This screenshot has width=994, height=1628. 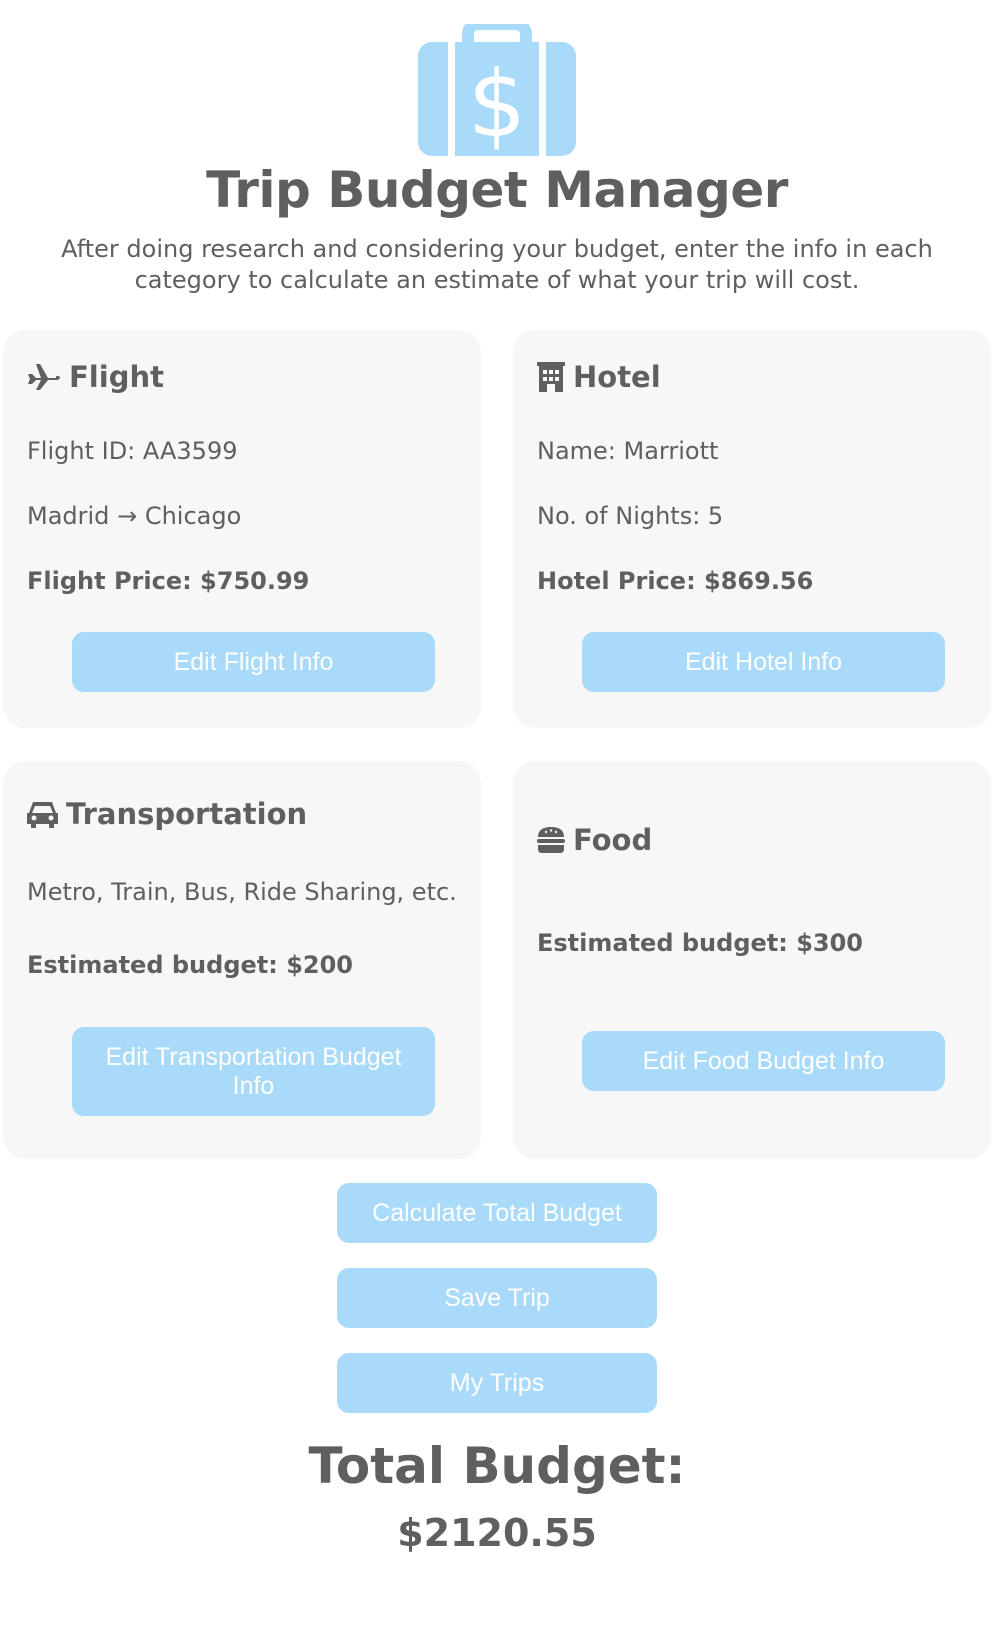 I want to click on total-budget-value: $2120.55, so click(x=497, y=1533).